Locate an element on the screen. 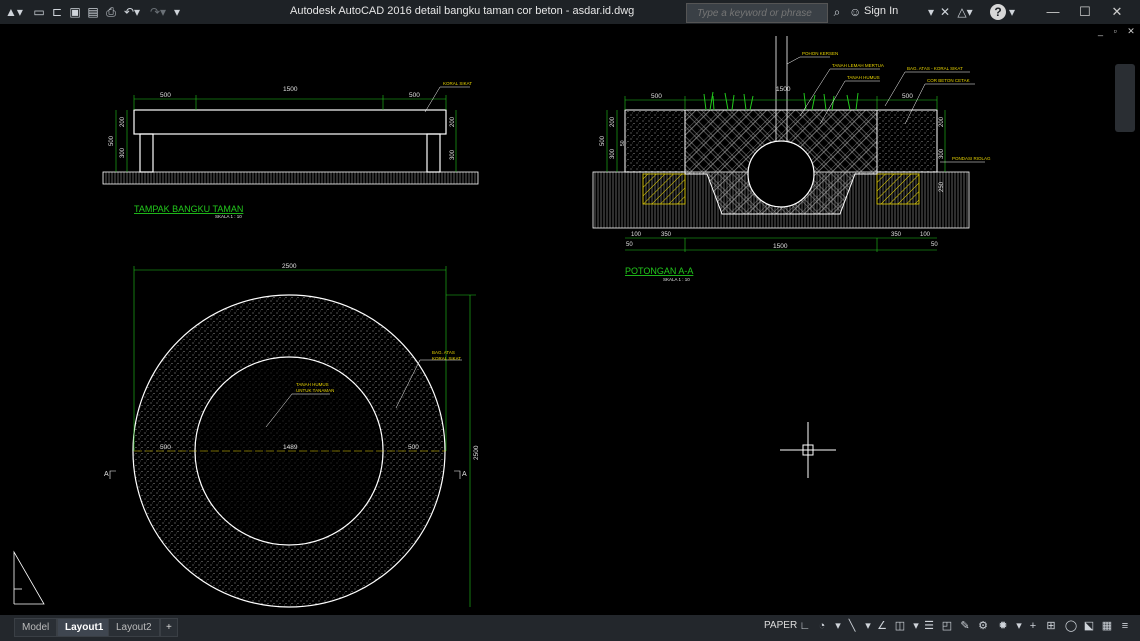 The image size is (1140, 641). open-file-icon: ⊏ is located at coordinates (57, 12).